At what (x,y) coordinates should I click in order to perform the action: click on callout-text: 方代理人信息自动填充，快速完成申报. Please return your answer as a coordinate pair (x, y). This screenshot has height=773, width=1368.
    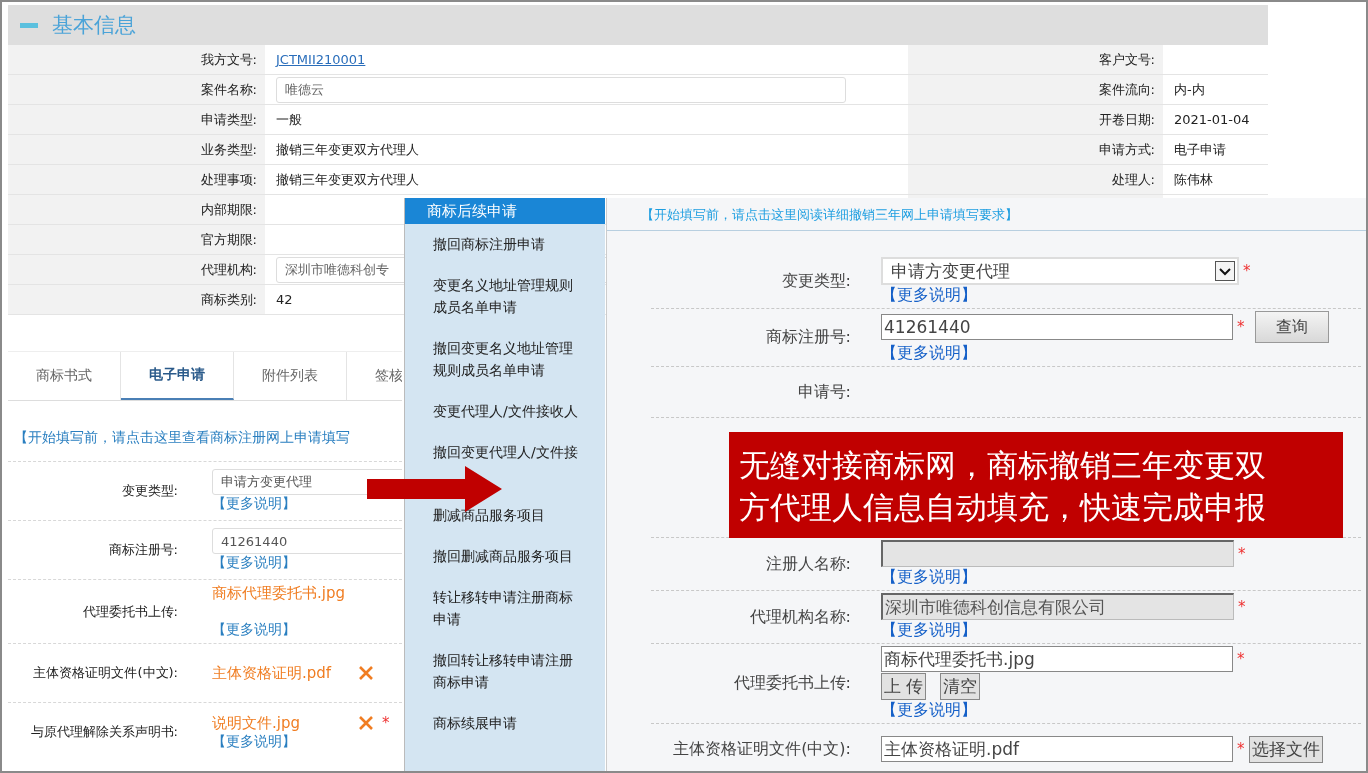
    Looking at the image, I should click on (1003, 507).